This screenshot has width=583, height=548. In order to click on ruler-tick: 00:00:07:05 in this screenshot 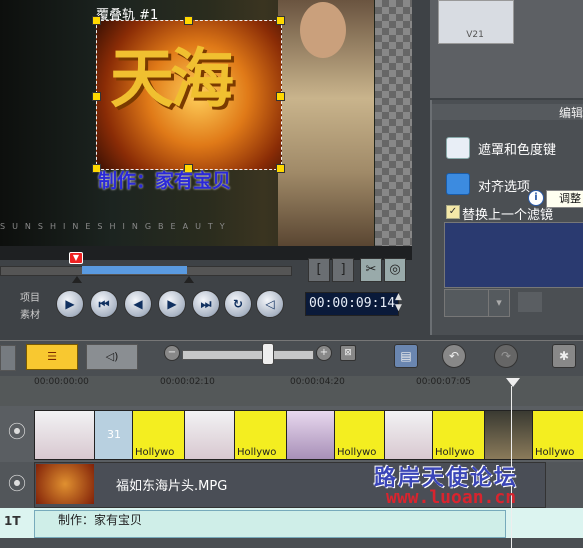, I will do `click(443, 382)`.